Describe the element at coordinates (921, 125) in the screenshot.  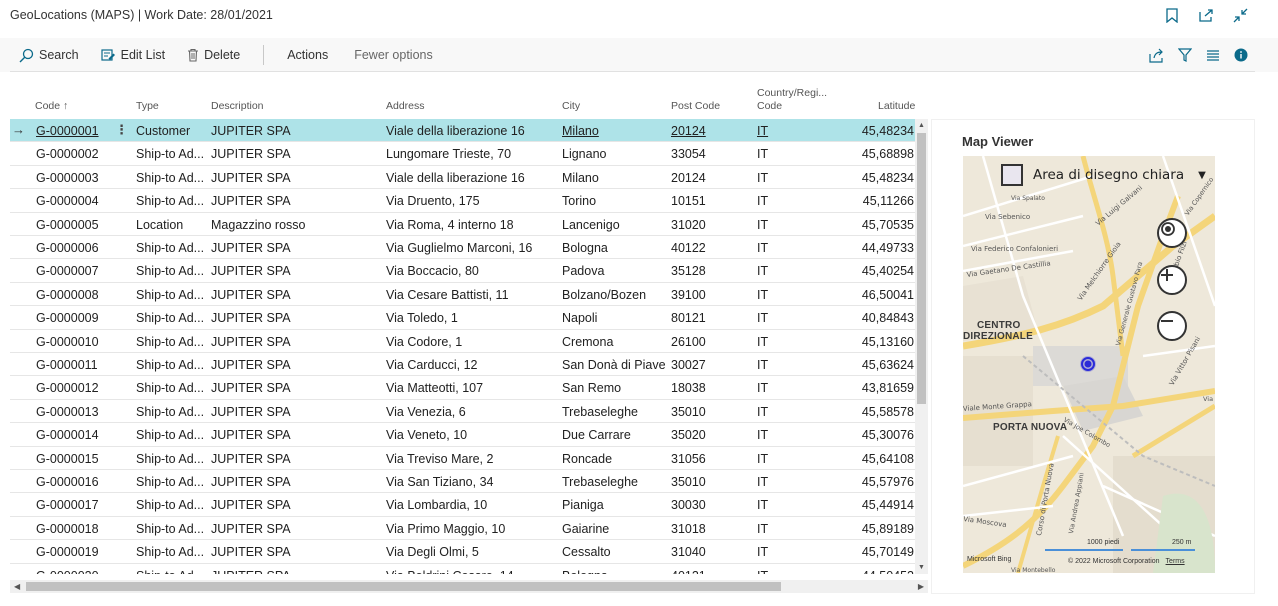
I see `scroll-up-icon: ▲` at that location.